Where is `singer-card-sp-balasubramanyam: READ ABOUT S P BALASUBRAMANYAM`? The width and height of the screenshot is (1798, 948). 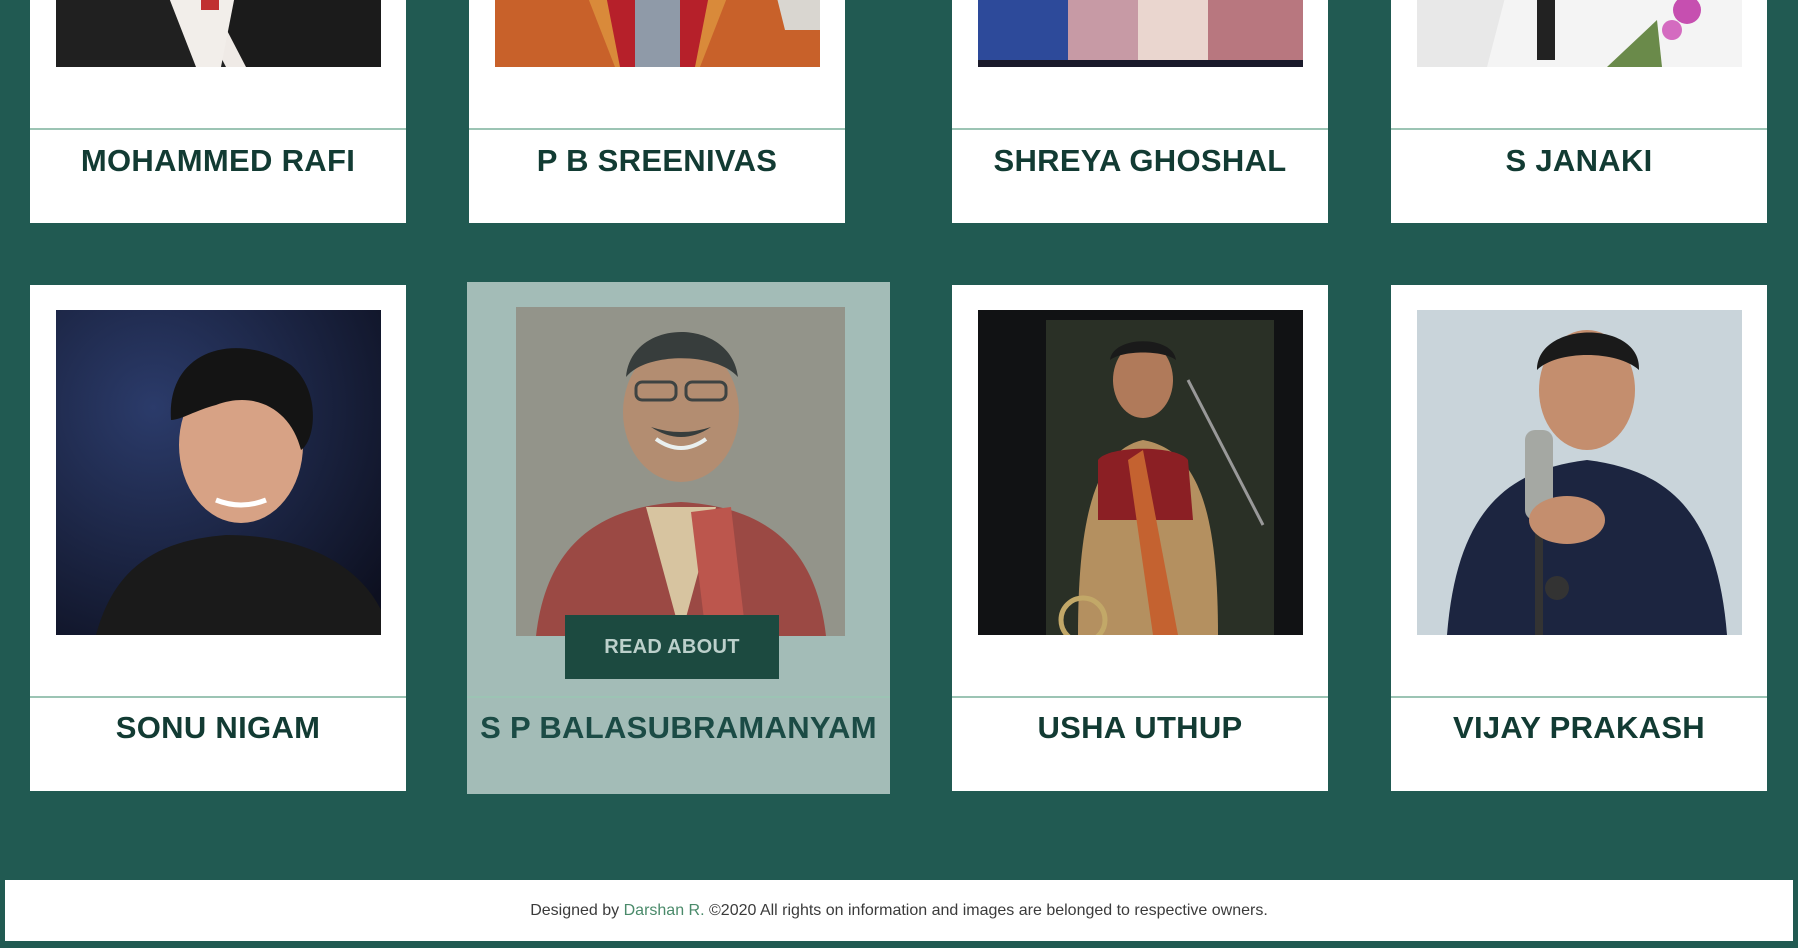 singer-card-sp-balasubramanyam: READ ABOUT S P BALASUBRAMANYAM is located at coordinates (678, 538).